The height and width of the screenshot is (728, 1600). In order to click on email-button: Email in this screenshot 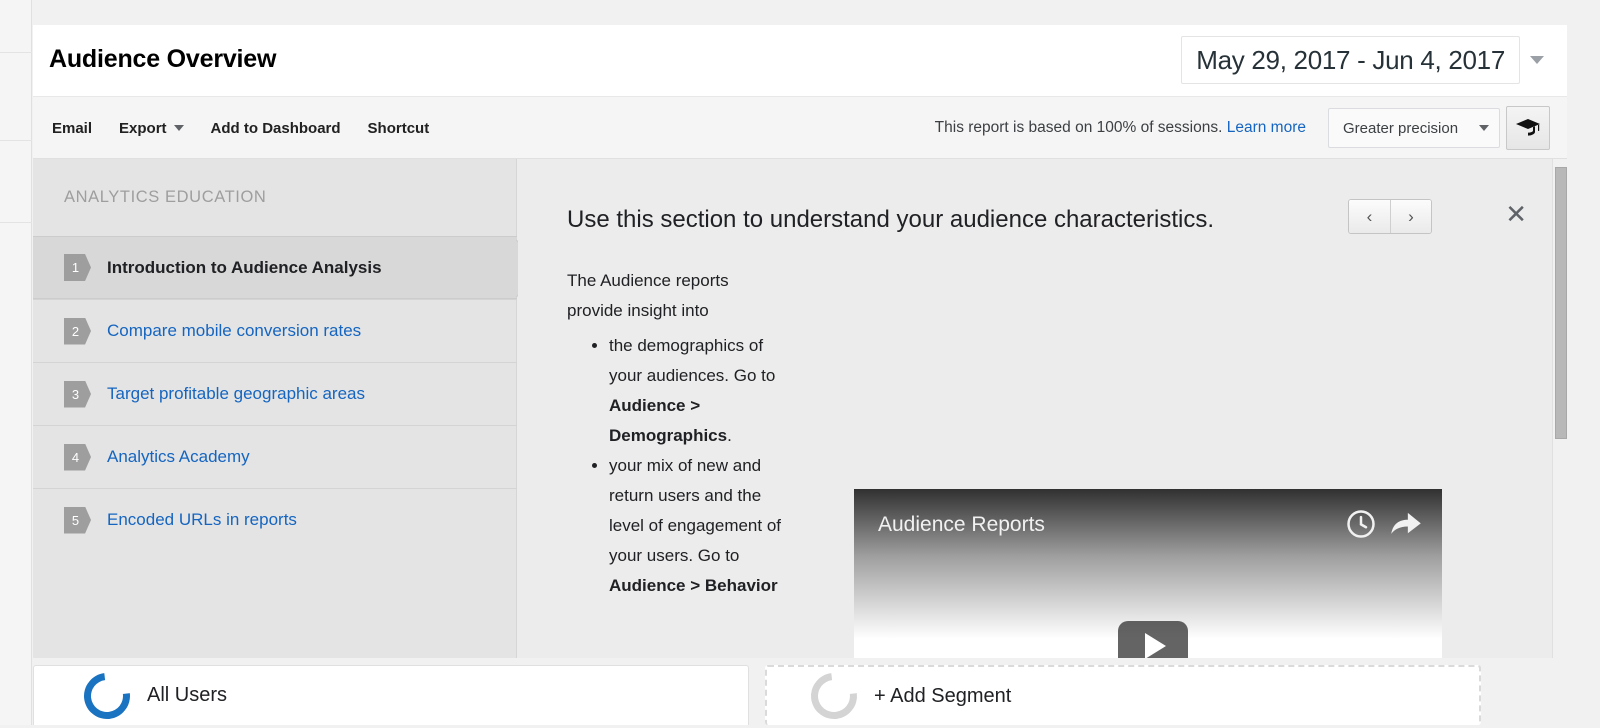, I will do `click(72, 128)`.